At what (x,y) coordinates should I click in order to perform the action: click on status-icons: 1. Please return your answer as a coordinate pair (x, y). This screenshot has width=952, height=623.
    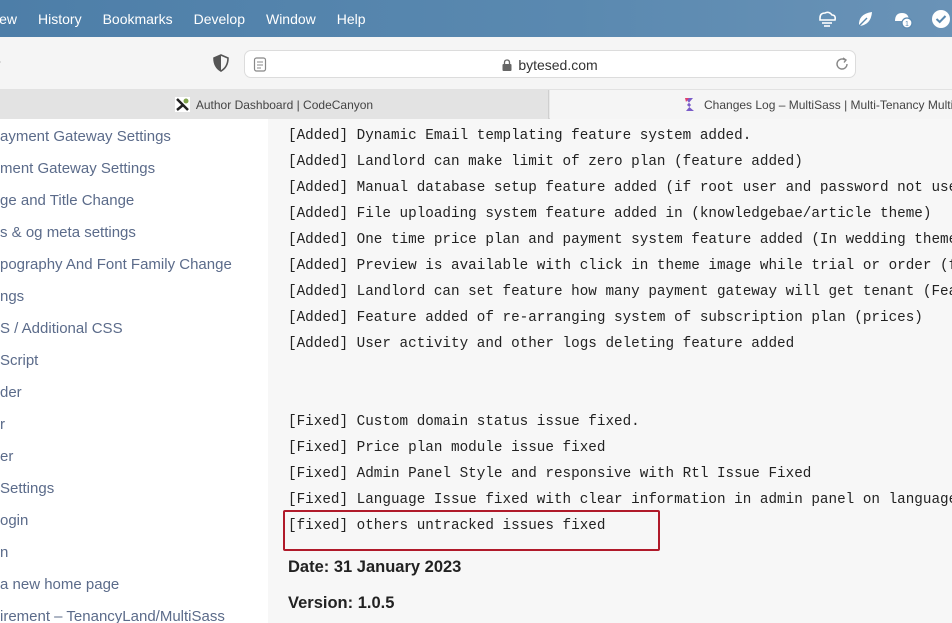
    Looking at the image, I should click on (876, 18).